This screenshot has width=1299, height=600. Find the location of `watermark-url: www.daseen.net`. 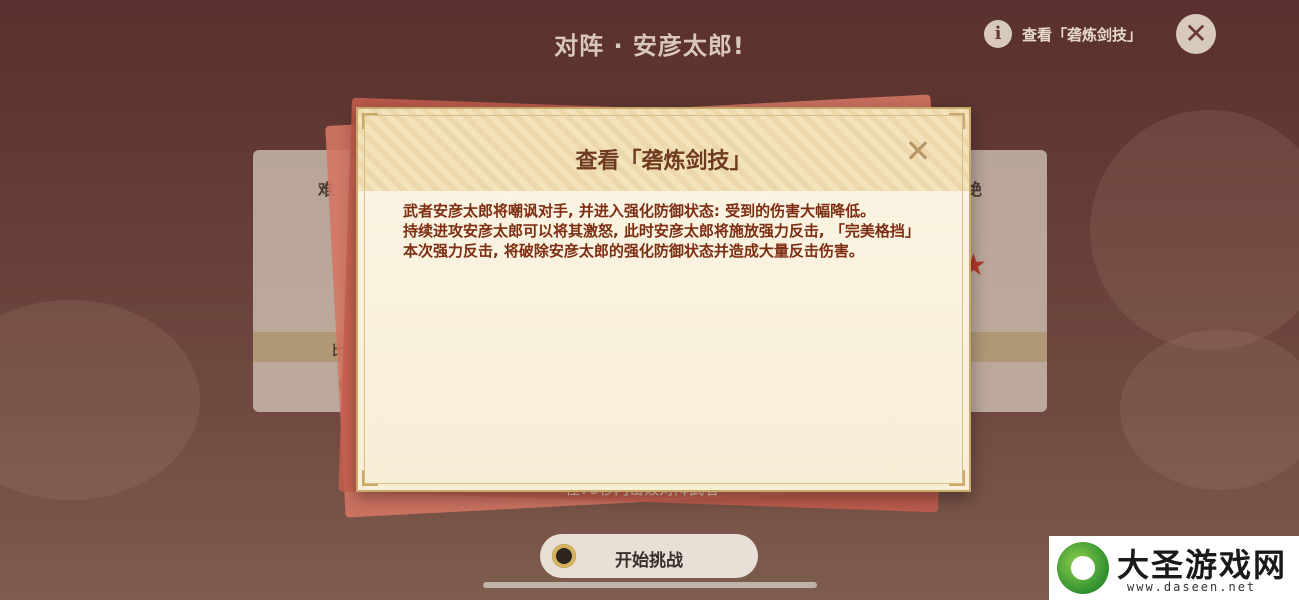

watermark-url: www.daseen.net is located at coordinates (1192, 587).